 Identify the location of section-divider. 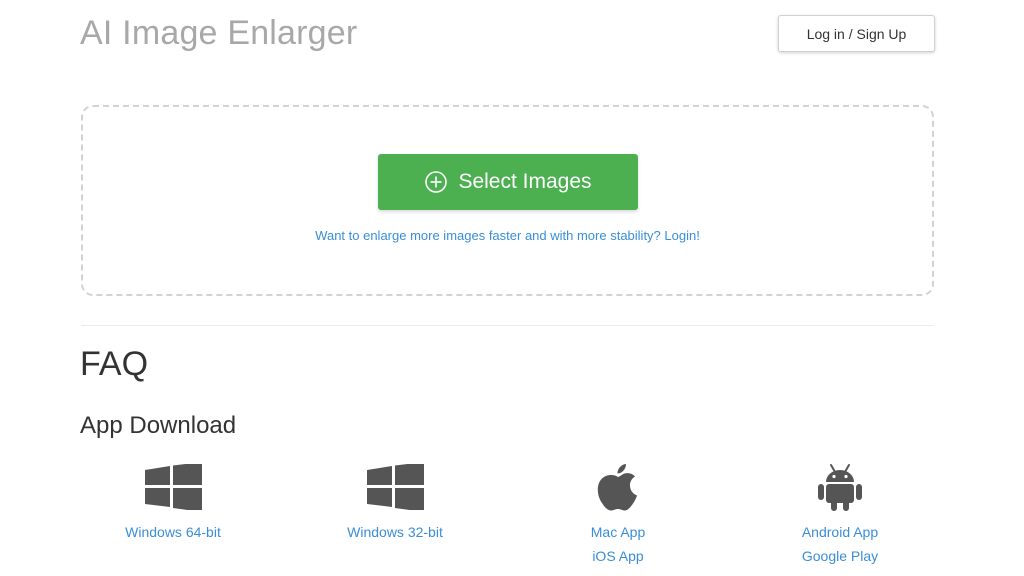
(507, 325).